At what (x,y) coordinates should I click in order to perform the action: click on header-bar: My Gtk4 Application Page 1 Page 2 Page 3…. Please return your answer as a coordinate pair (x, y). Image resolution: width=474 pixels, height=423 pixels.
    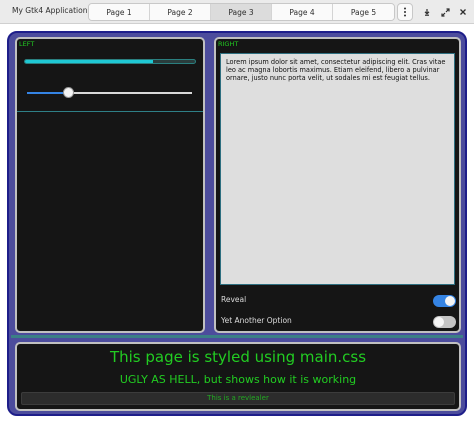
    Looking at the image, I should click on (237, 12).